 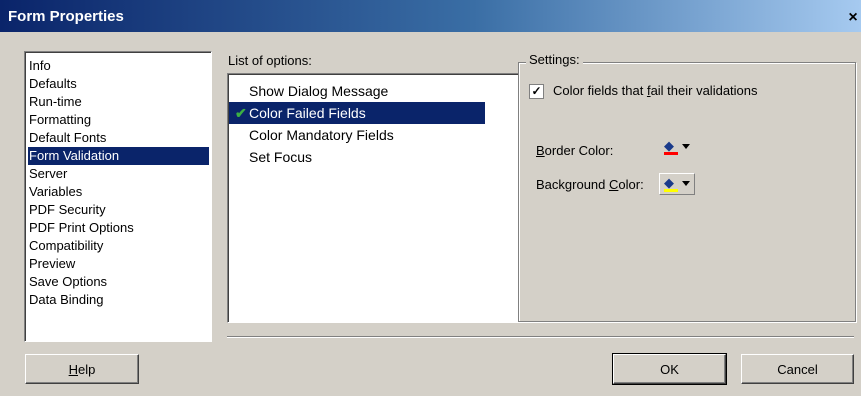 What do you see at coordinates (655, 90) in the screenshot?
I see `color-failed-fields-checkbox-label: Color fields that fail their validations` at bounding box center [655, 90].